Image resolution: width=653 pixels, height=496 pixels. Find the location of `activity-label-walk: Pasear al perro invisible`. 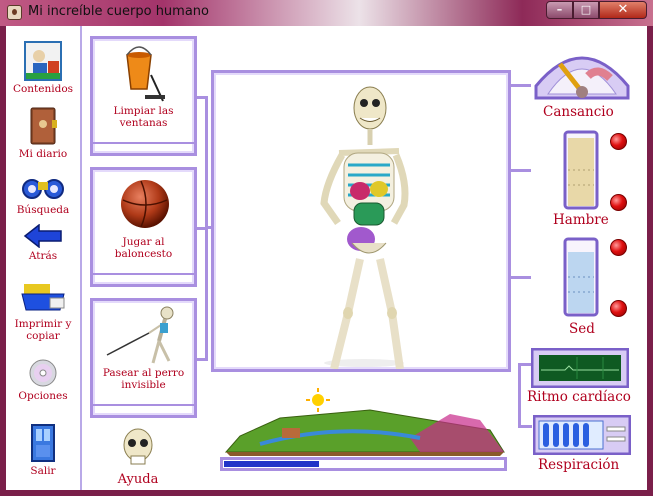

activity-label-walk: Pasear al perro invisible is located at coordinates (143, 379).